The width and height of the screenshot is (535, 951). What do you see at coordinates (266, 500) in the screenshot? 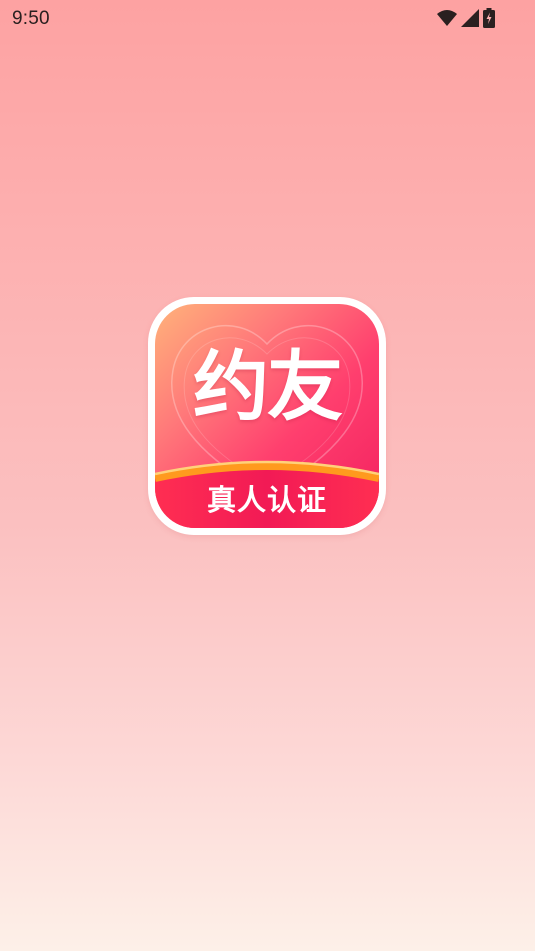
I see `logo-badge: 真人认证` at bounding box center [266, 500].